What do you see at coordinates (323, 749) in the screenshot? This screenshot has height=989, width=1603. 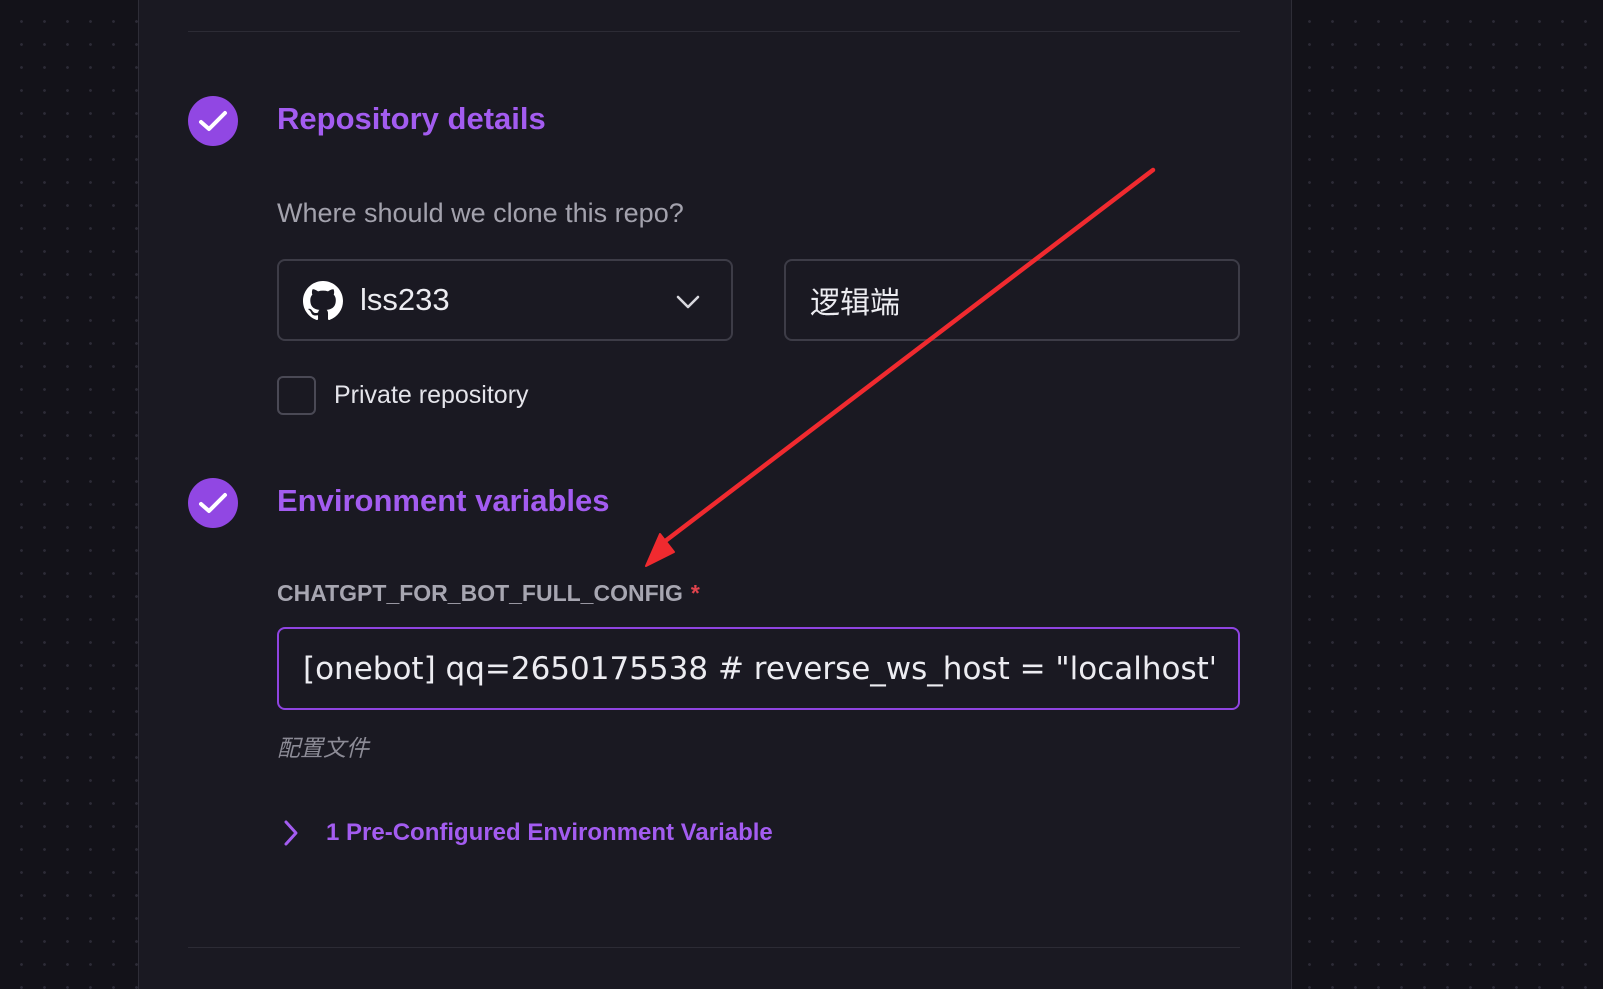 I see `env-variable-description: 配置文件` at bounding box center [323, 749].